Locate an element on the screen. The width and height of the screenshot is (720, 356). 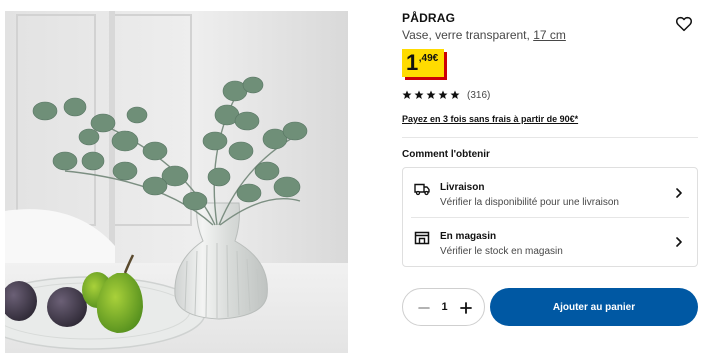
divider is located at coordinates (550, 137).